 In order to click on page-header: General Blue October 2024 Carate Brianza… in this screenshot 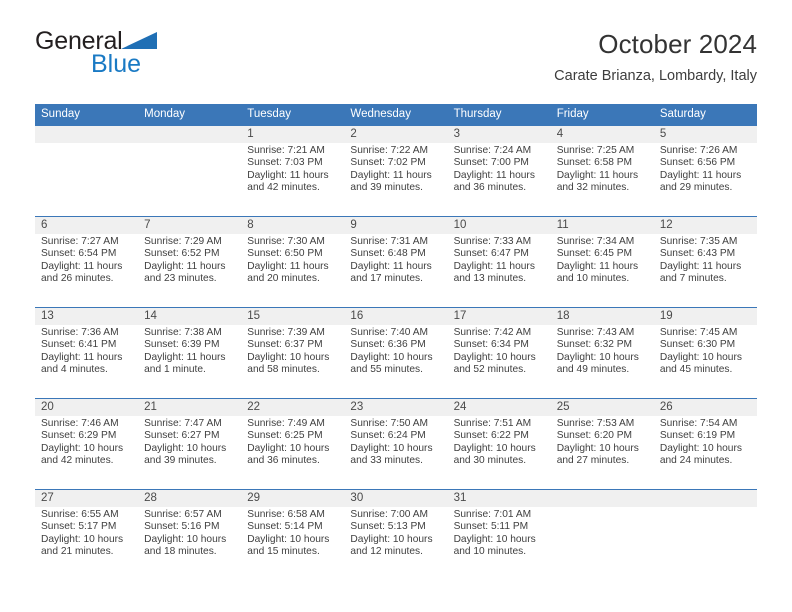, I will do `click(396, 62)`.